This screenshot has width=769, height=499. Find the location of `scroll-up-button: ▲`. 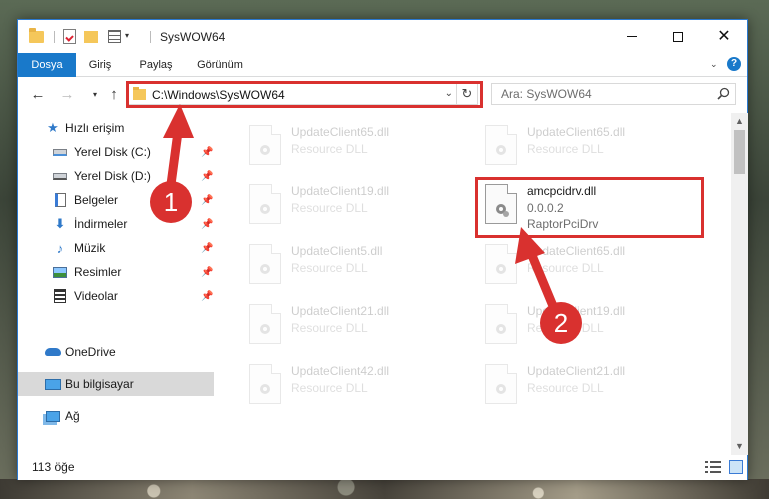

scroll-up-button: ▲ is located at coordinates (739, 121).